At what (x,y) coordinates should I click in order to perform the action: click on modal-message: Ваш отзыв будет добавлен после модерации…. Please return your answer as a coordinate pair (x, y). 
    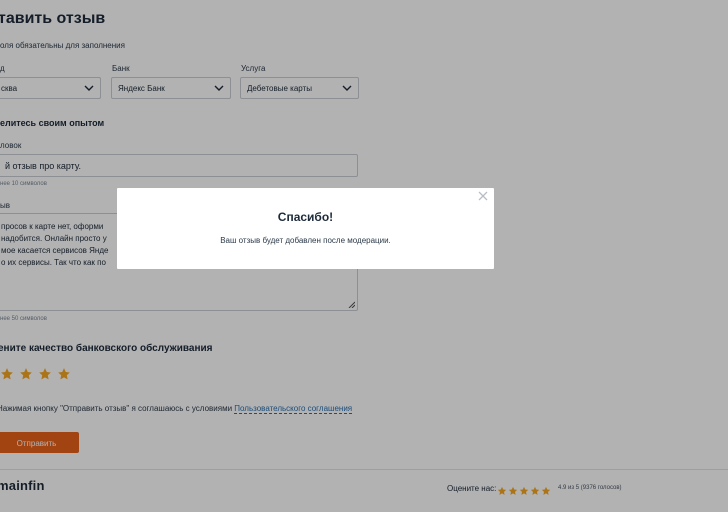
    Looking at the image, I should click on (305, 240).